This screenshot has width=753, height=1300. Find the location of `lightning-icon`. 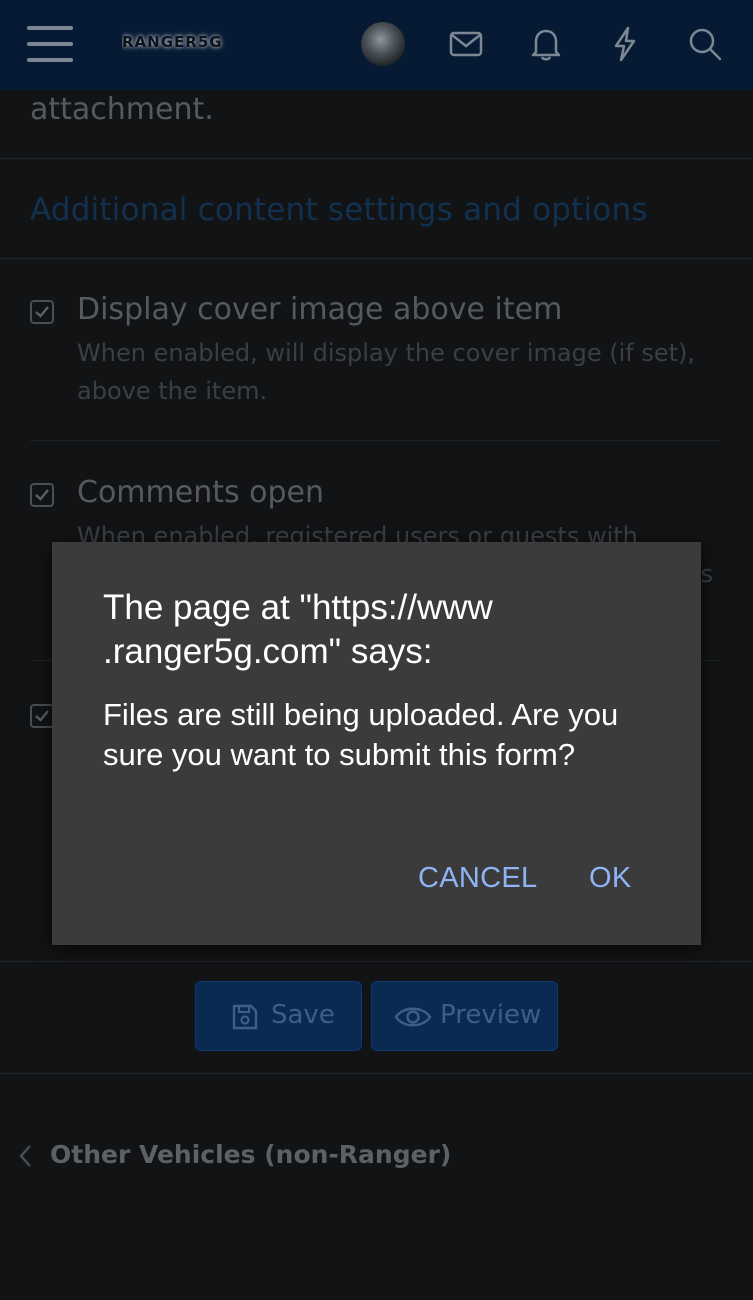

lightning-icon is located at coordinates (625, 44).